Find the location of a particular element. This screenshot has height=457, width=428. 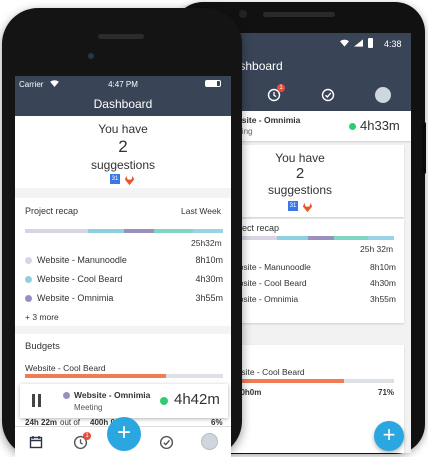

recap-more-link: + 3 more is located at coordinates (42, 317).